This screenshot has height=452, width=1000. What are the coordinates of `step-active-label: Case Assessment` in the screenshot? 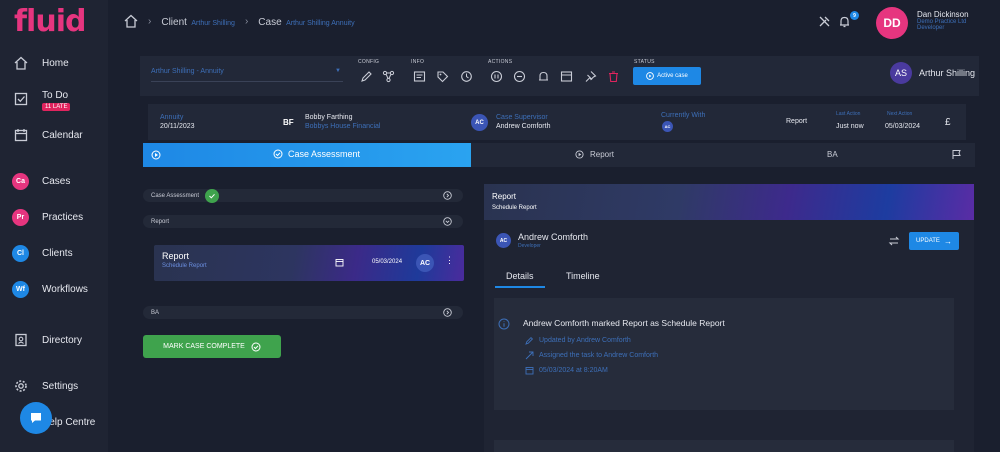 It's located at (324, 154).